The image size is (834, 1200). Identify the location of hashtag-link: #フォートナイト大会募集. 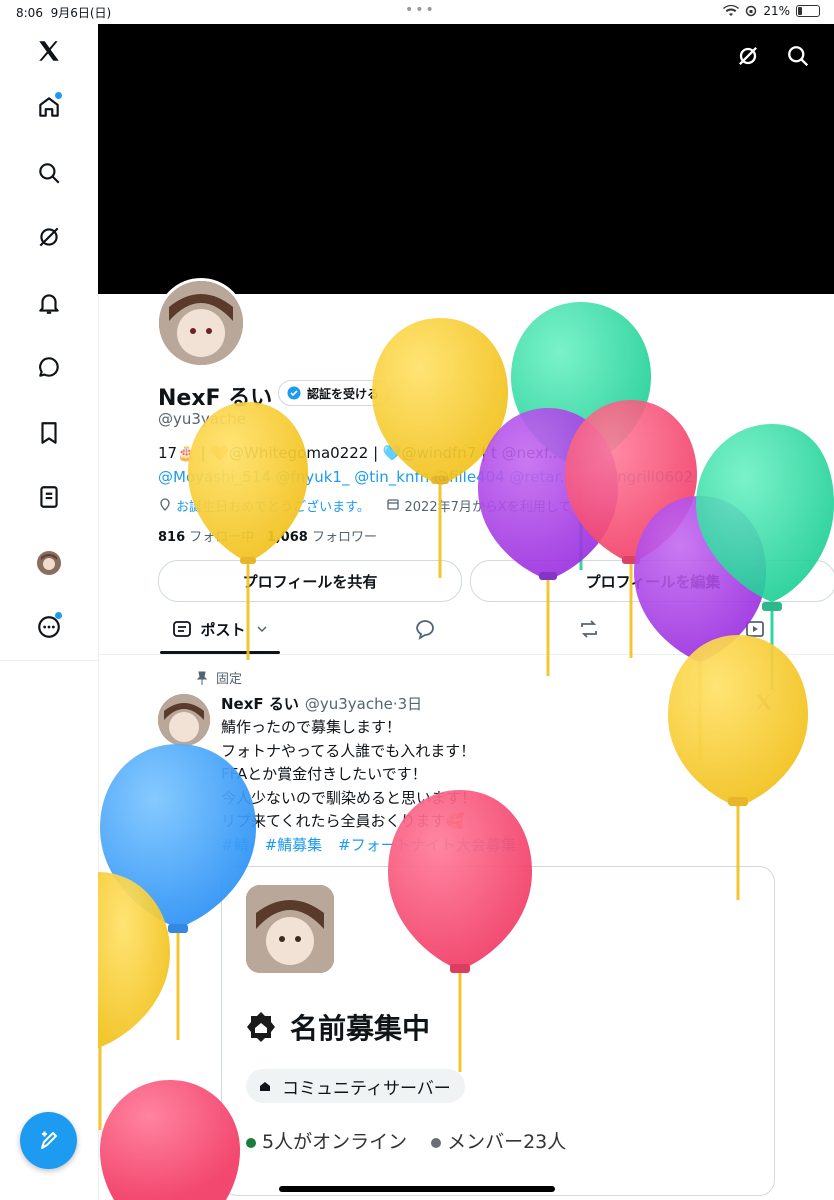
(427, 844).